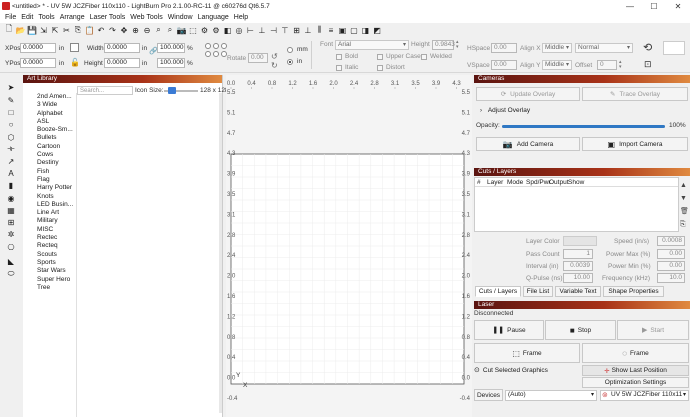  Describe the element at coordinates (366, 30) in the screenshot. I see `flip-h-icon: ◨` at that location.